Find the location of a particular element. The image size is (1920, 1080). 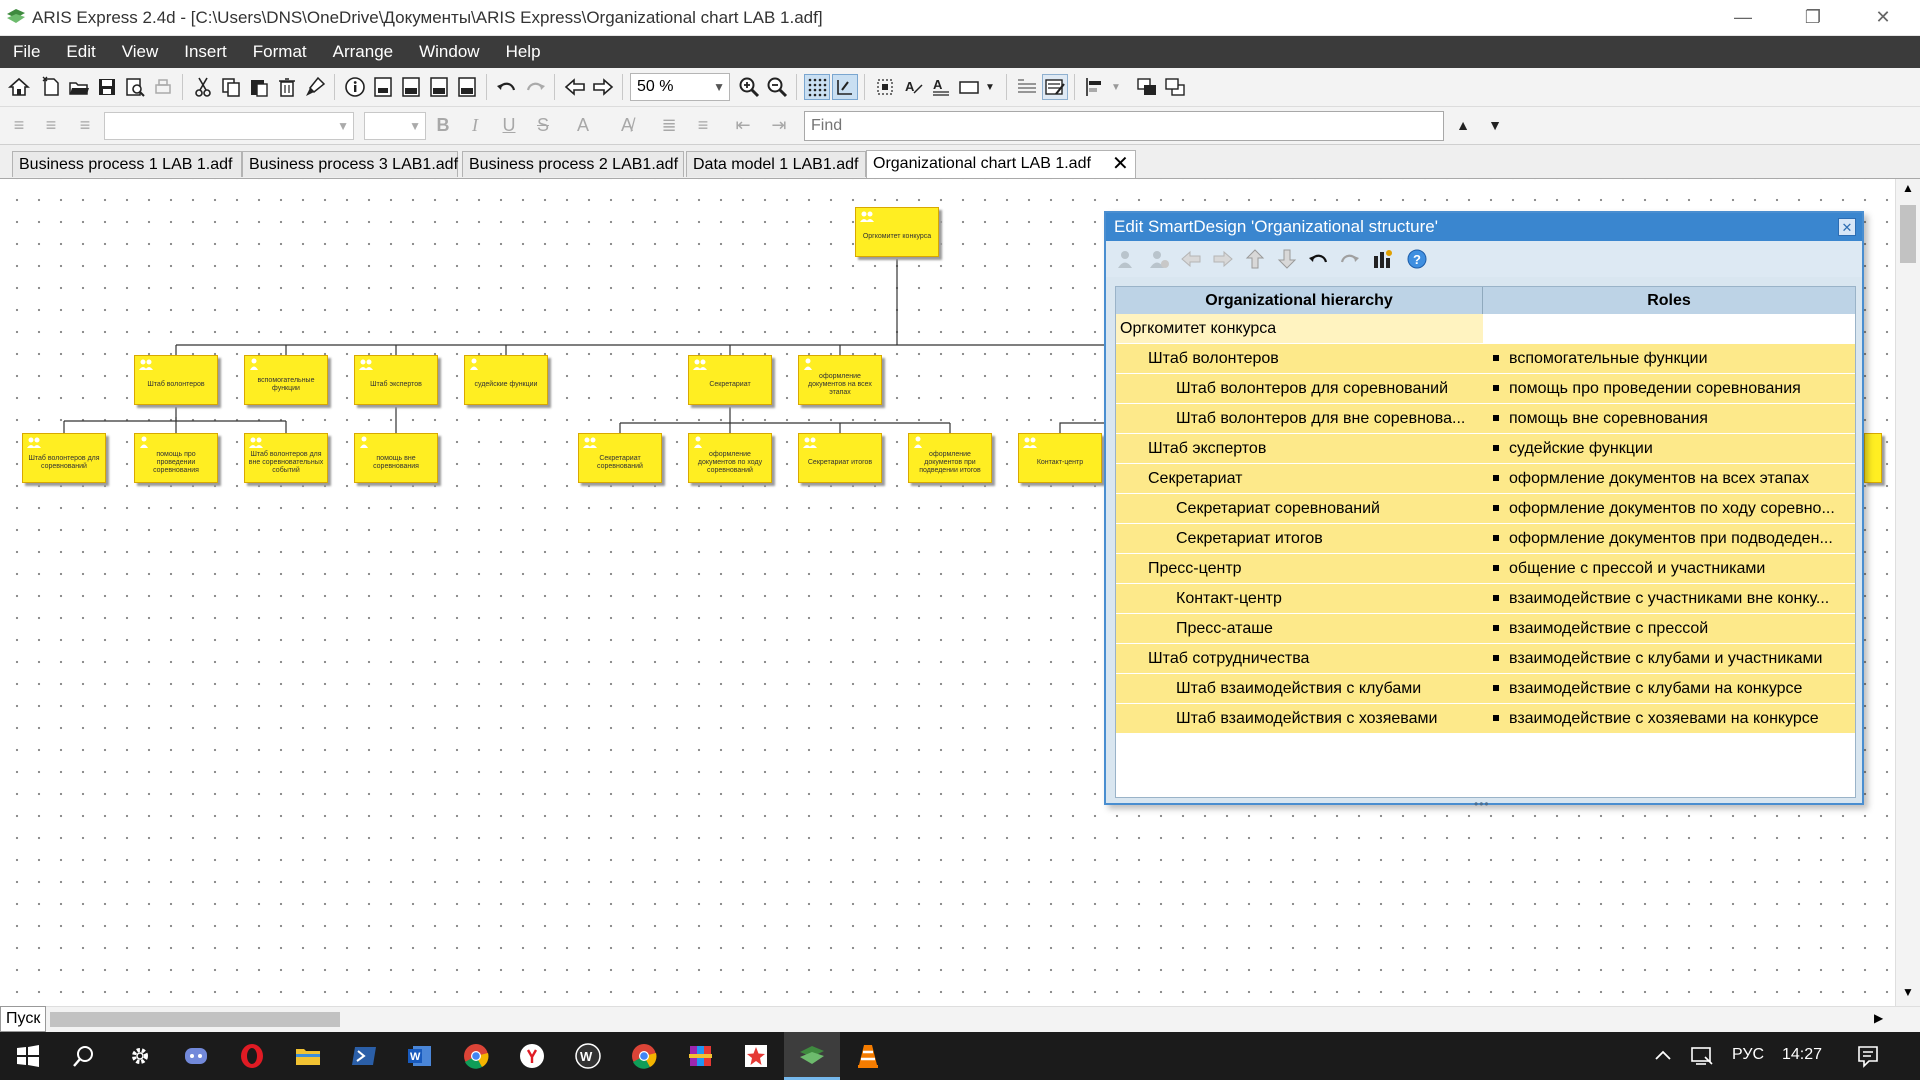

org-unit-box: Штаб волонтеров для соревнований is located at coordinates (64, 458).